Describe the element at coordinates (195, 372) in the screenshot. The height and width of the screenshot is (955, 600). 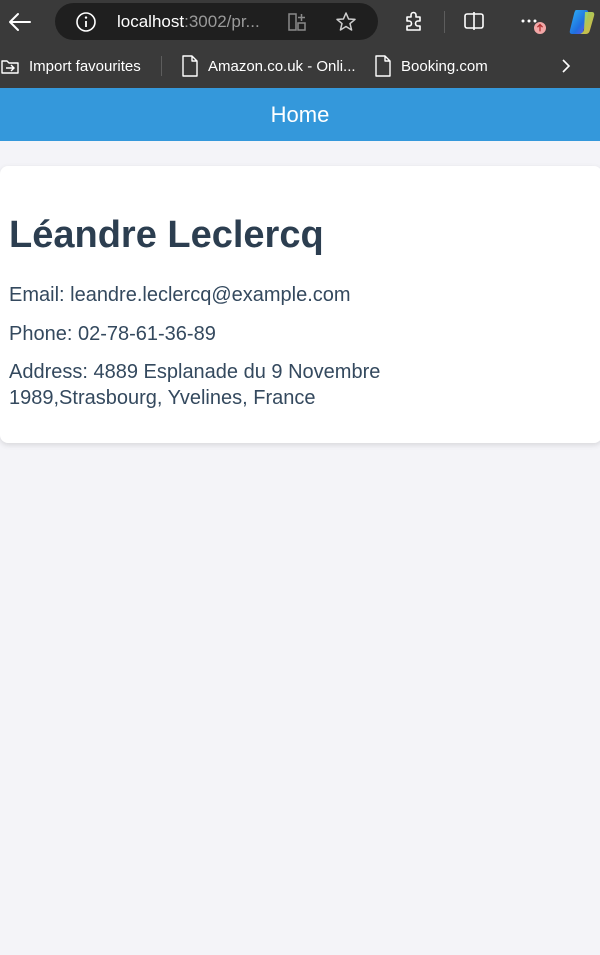
I see `profile-address-line-1: Address: 4889 Esplanade du 9 Novembre` at that location.